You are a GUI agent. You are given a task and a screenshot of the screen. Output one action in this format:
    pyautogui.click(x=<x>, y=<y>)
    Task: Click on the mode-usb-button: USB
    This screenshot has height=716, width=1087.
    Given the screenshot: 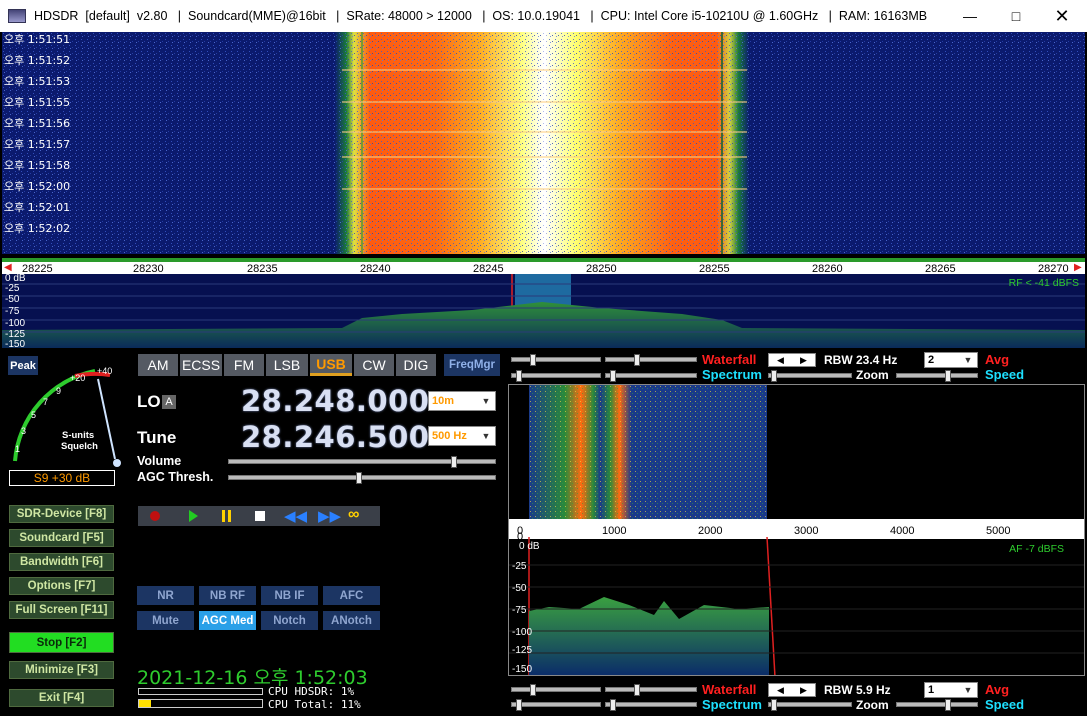 What is the action you would take?
    pyautogui.click(x=331, y=365)
    